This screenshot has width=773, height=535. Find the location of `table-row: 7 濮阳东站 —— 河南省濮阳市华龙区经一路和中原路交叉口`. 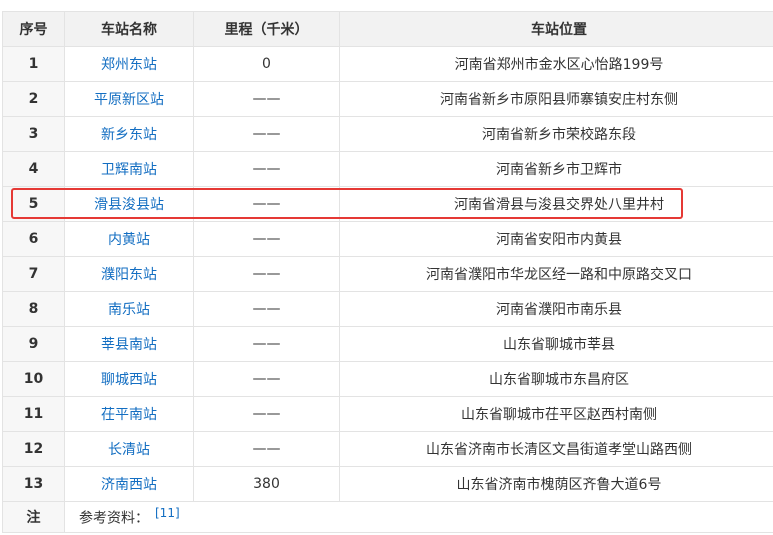

table-row: 7 濮阳东站 —— 河南省濮阳市华龙区经一路和中原路交叉口 is located at coordinates (387, 274).